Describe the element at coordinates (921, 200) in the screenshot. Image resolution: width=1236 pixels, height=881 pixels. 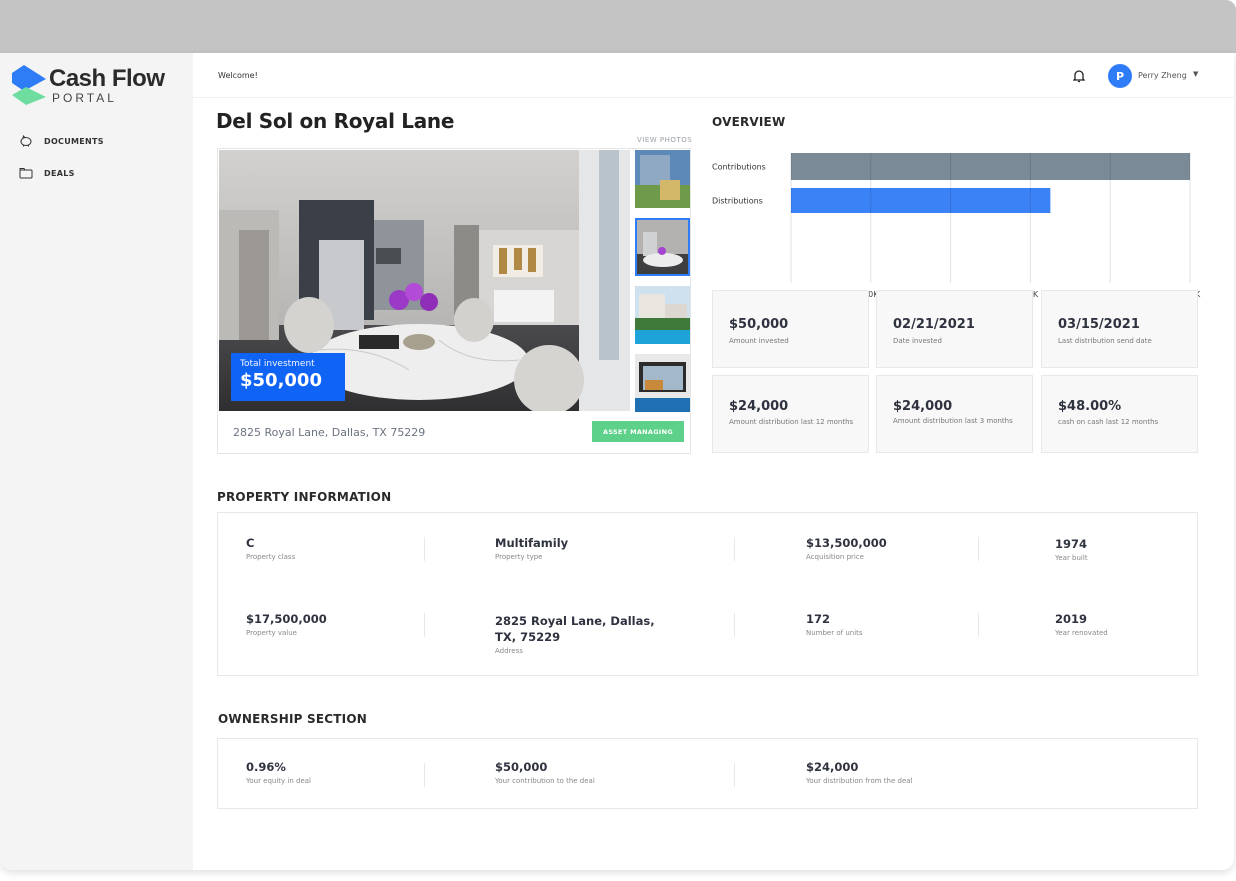
I see `bar-distributions` at that location.